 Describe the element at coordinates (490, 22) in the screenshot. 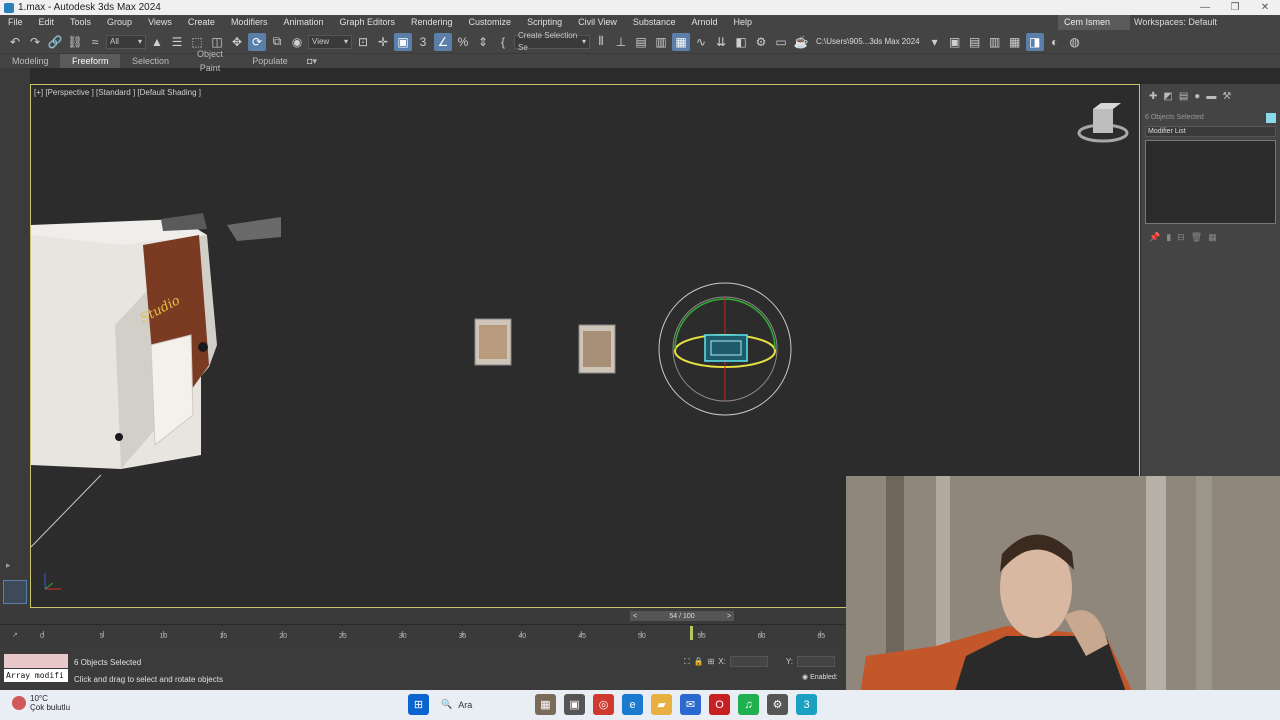

I see `menu-customize: Customize` at that location.